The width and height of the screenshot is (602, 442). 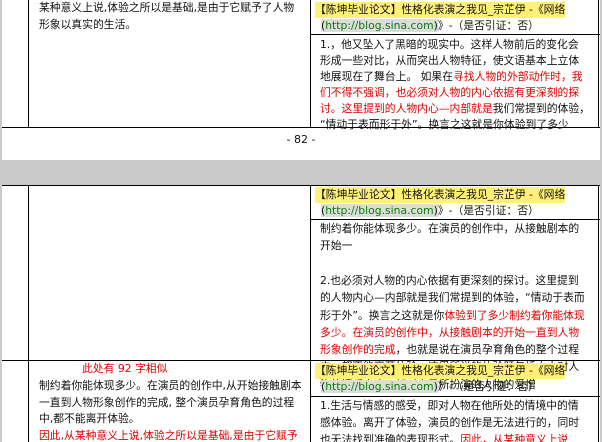 I want to click on text-line: 形象创作的完成，也就是说在演员孕育角色的整个过程, so click(x=449, y=350).